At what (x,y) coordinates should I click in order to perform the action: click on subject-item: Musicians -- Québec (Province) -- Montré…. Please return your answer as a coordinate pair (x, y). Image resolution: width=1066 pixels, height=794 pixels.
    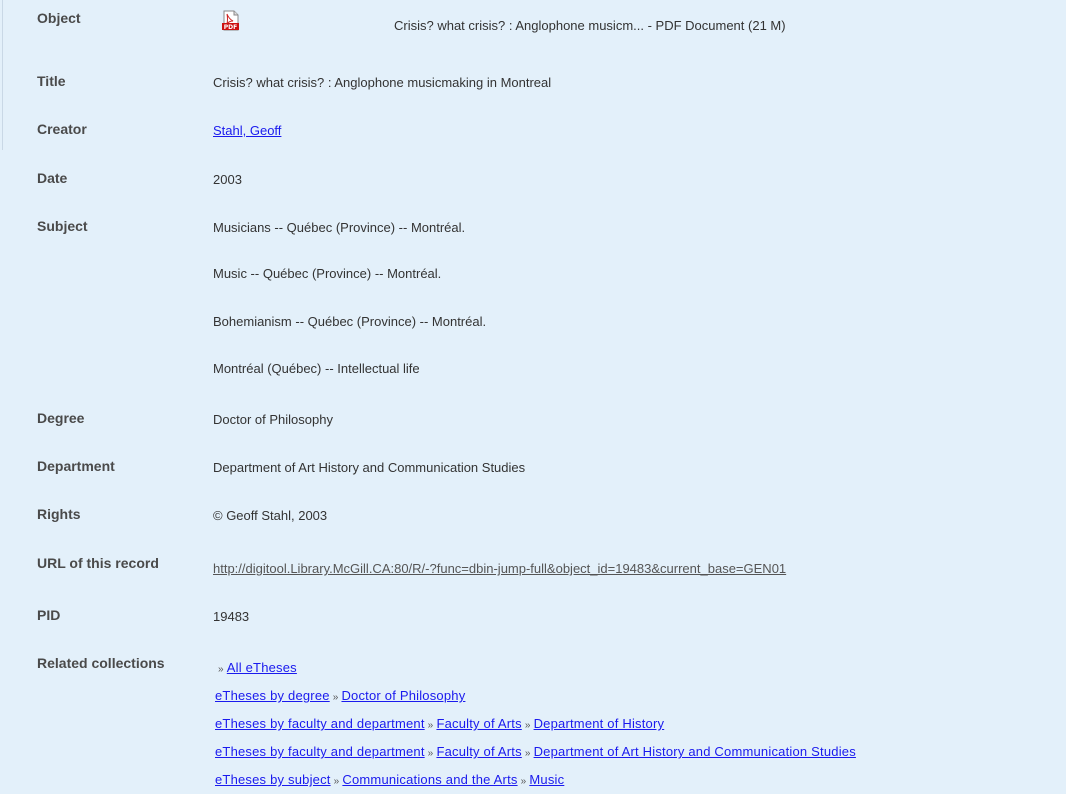
    Looking at the image, I should click on (339, 227).